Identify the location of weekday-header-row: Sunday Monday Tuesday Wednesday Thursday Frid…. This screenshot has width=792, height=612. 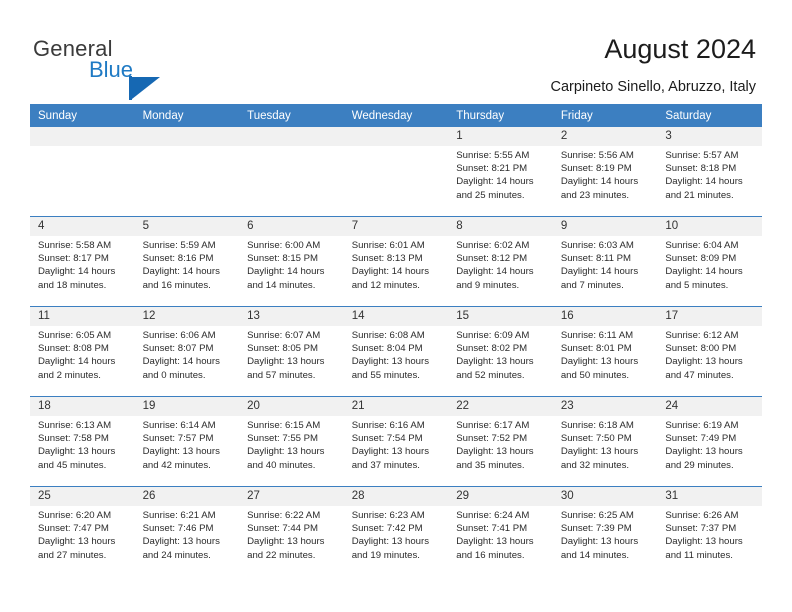
(396, 115).